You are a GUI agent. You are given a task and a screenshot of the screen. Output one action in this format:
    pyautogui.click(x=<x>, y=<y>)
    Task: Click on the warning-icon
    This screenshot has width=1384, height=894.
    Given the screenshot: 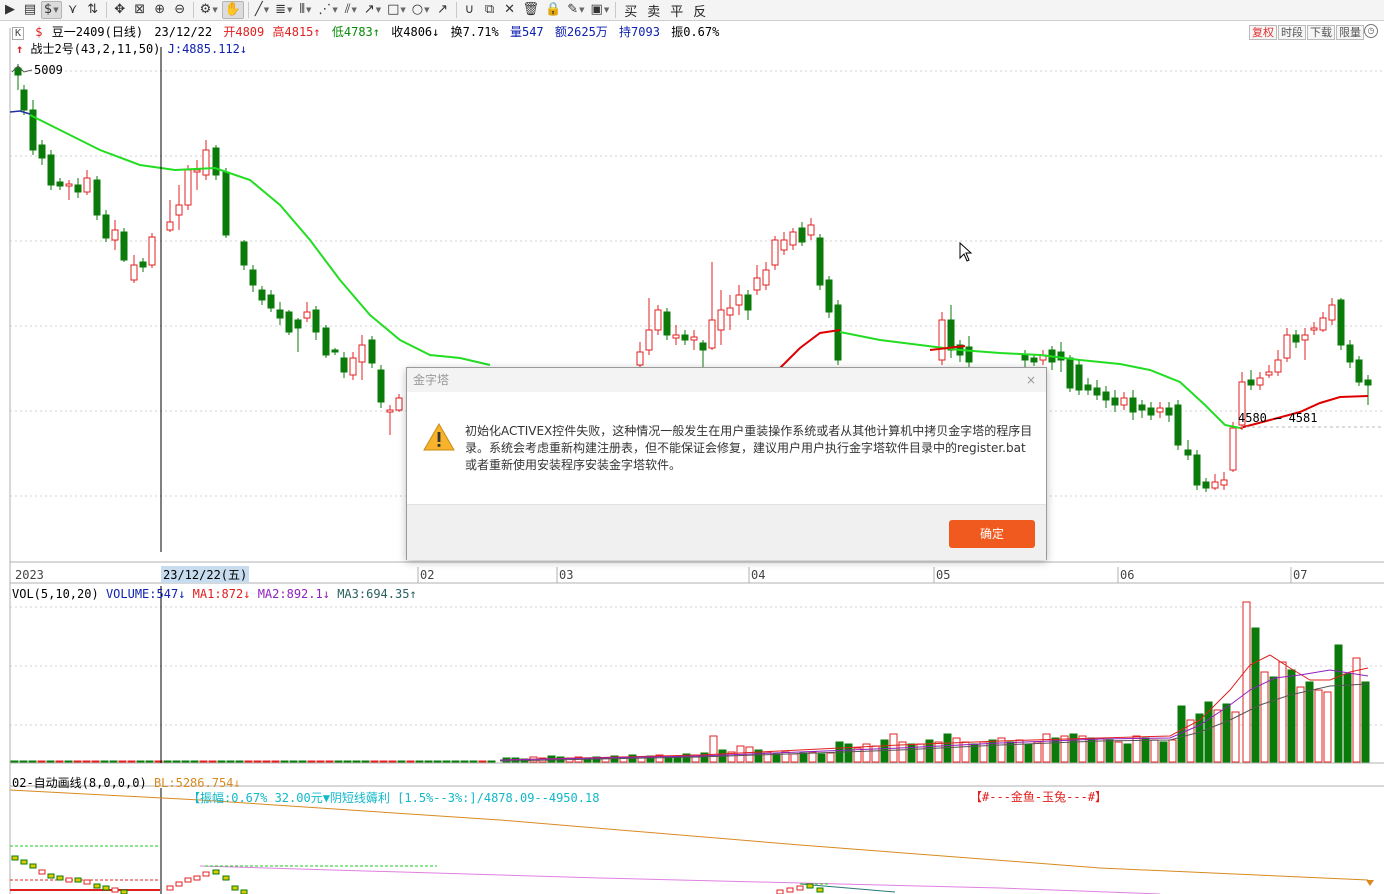 What is the action you would take?
    pyautogui.click(x=439, y=437)
    